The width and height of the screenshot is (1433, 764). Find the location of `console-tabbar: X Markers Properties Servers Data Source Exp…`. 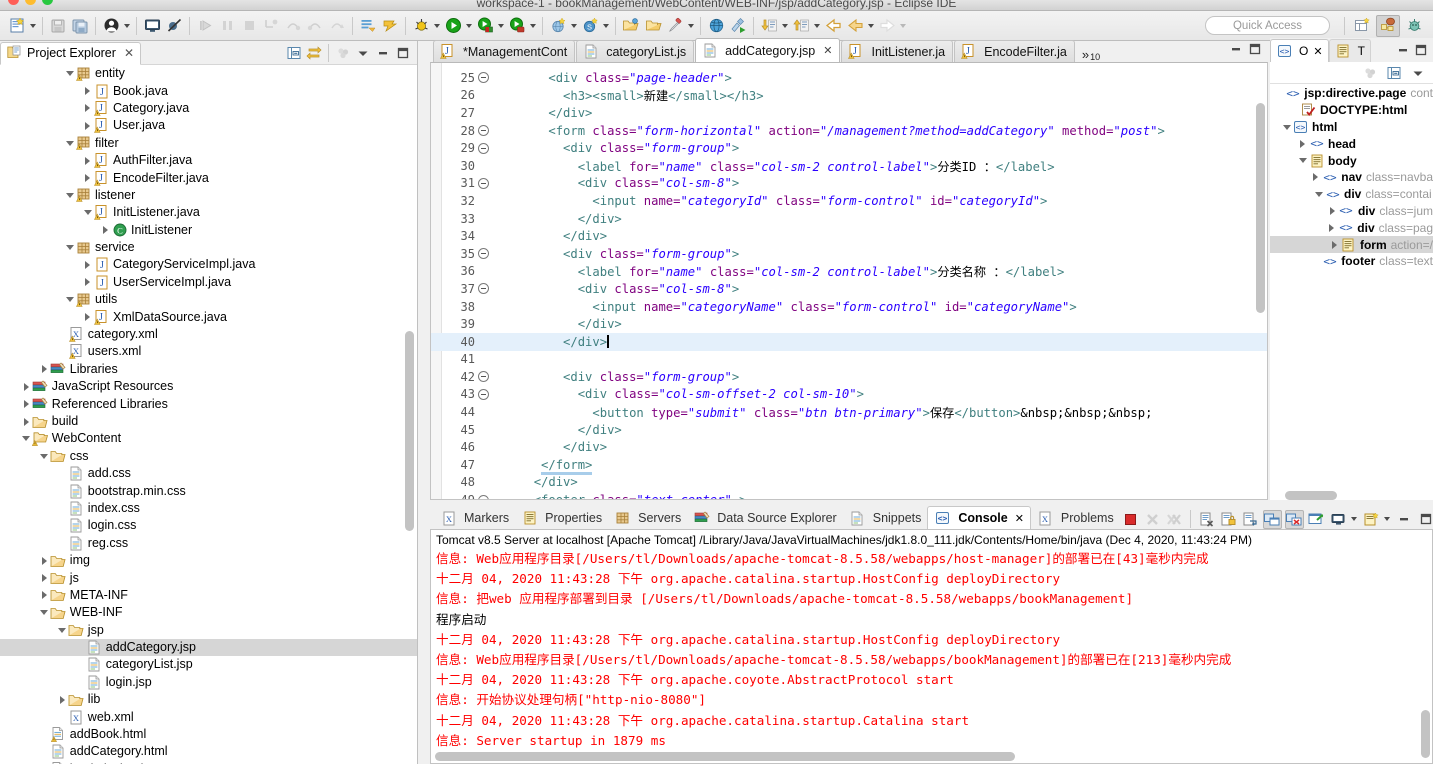

console-tabbar: X Markers Properties Servers Data Source Exp… is located at coordinates (931, 517).